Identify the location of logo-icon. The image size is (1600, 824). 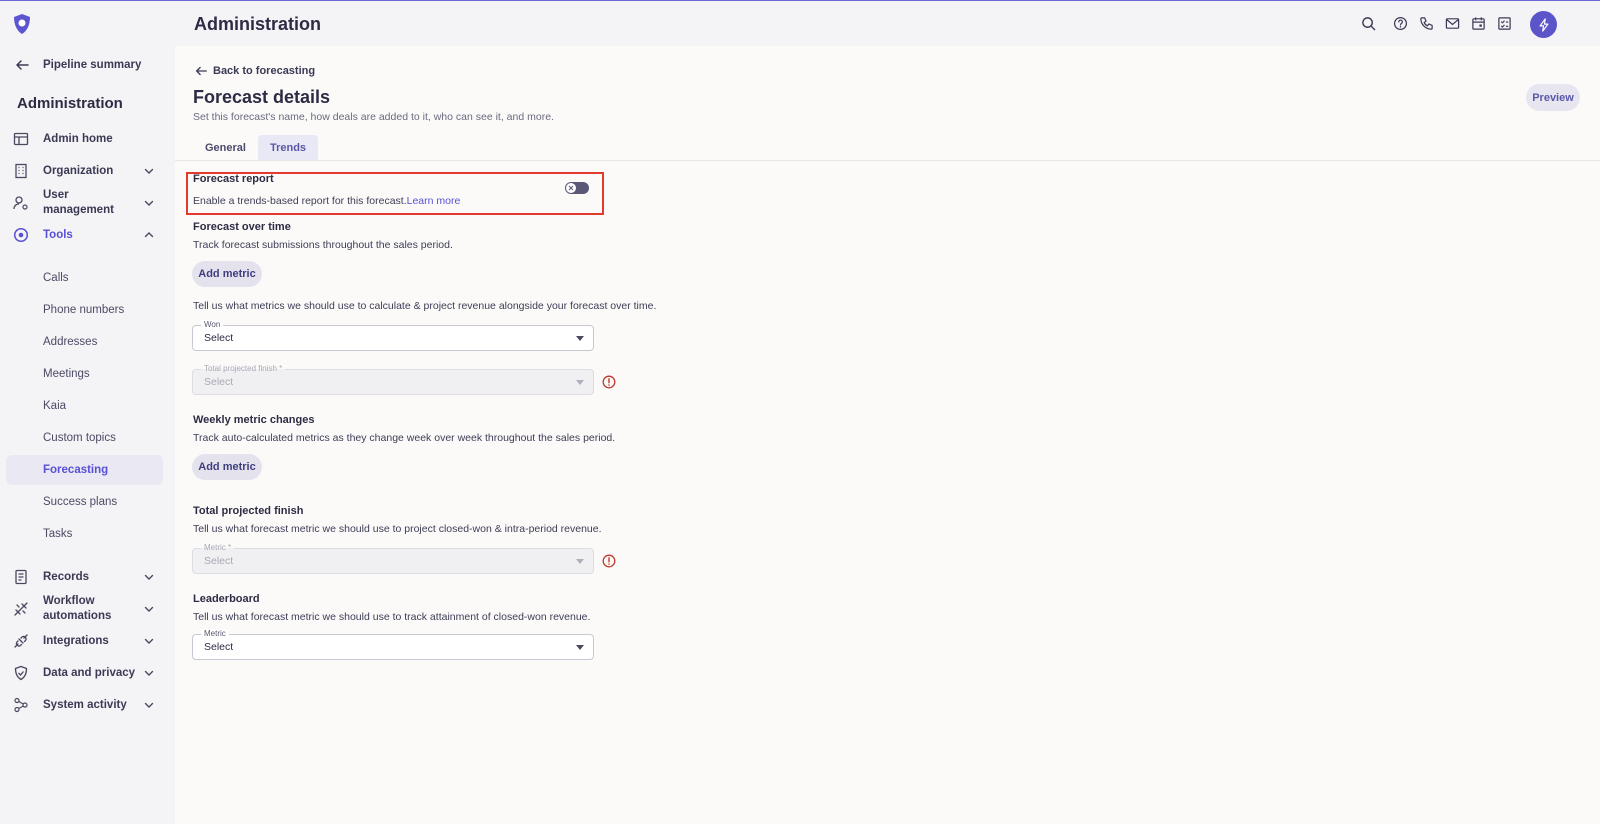
(22, 24).